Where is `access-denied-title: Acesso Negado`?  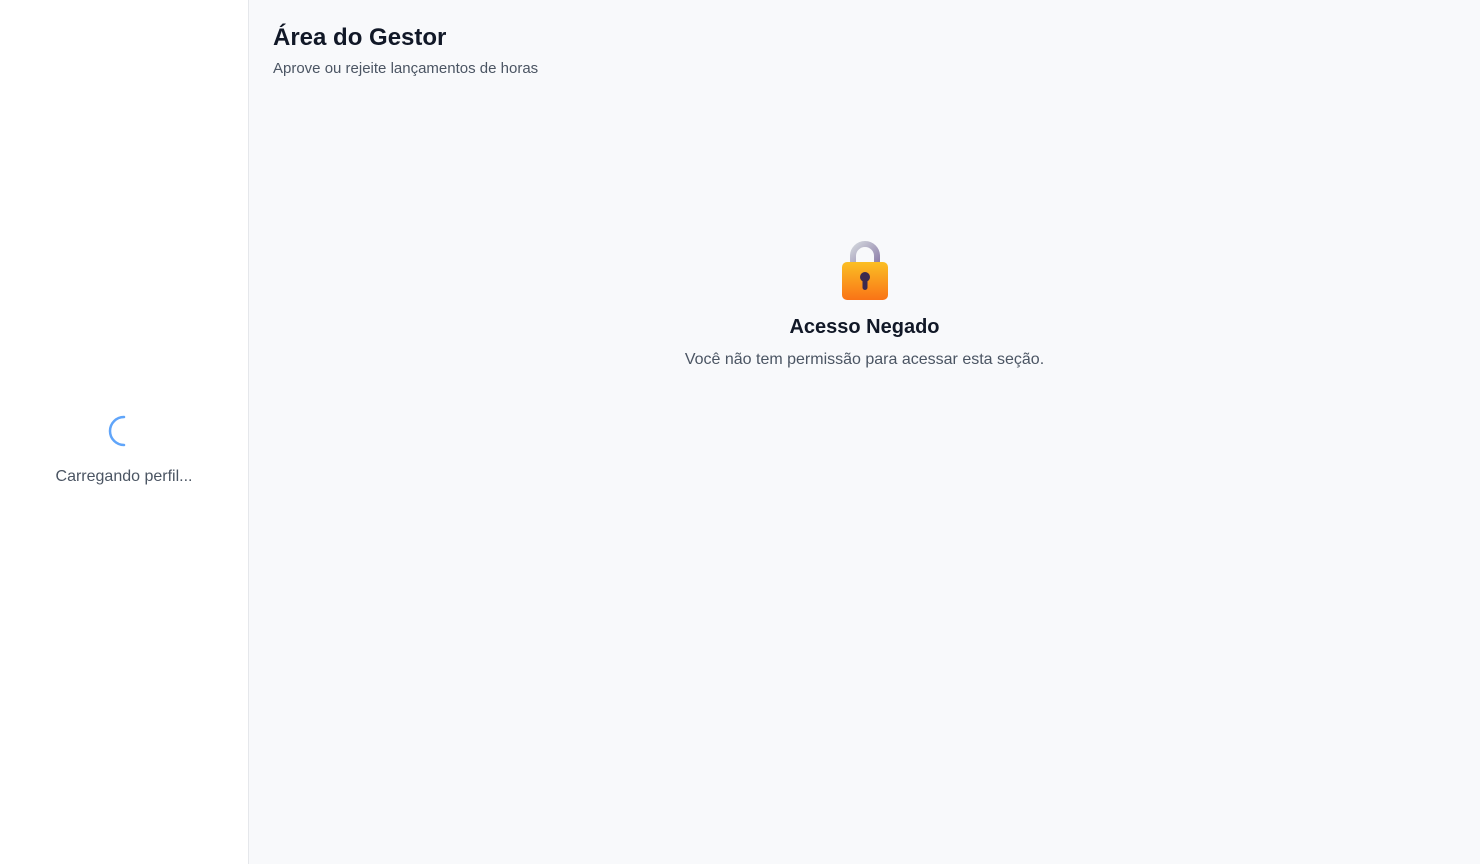 access-denied-title: Acesso Negado is located at coordinates (864, 327).